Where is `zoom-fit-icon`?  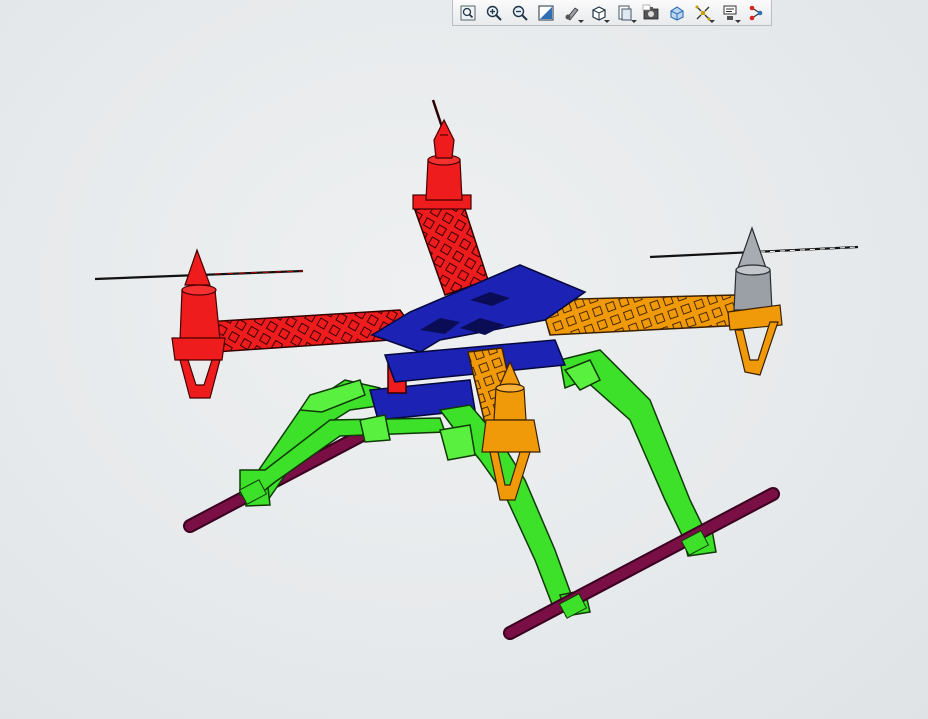 zoom-fit-icon is located at coordinates (468, 12).